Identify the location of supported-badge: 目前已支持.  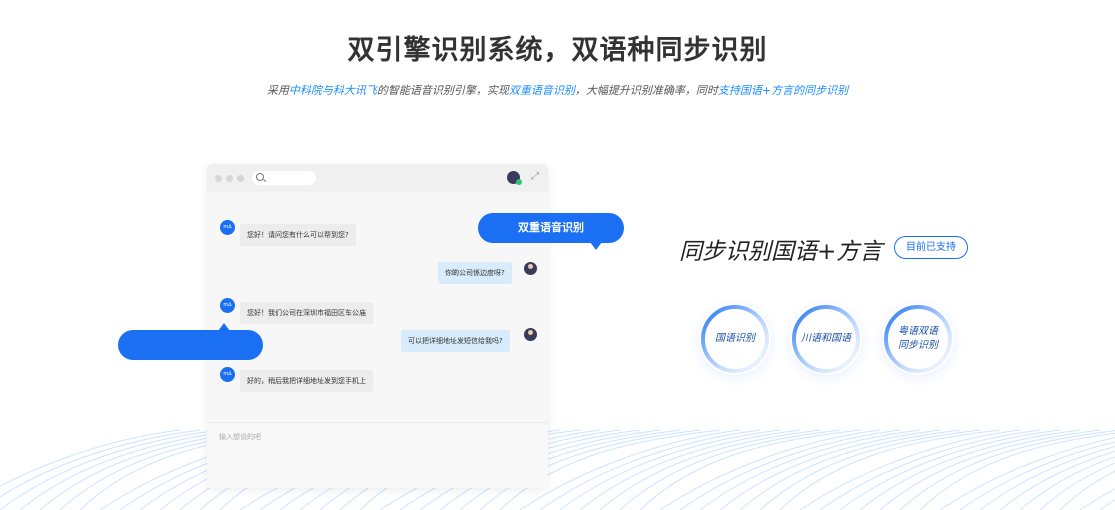
(931, 247).